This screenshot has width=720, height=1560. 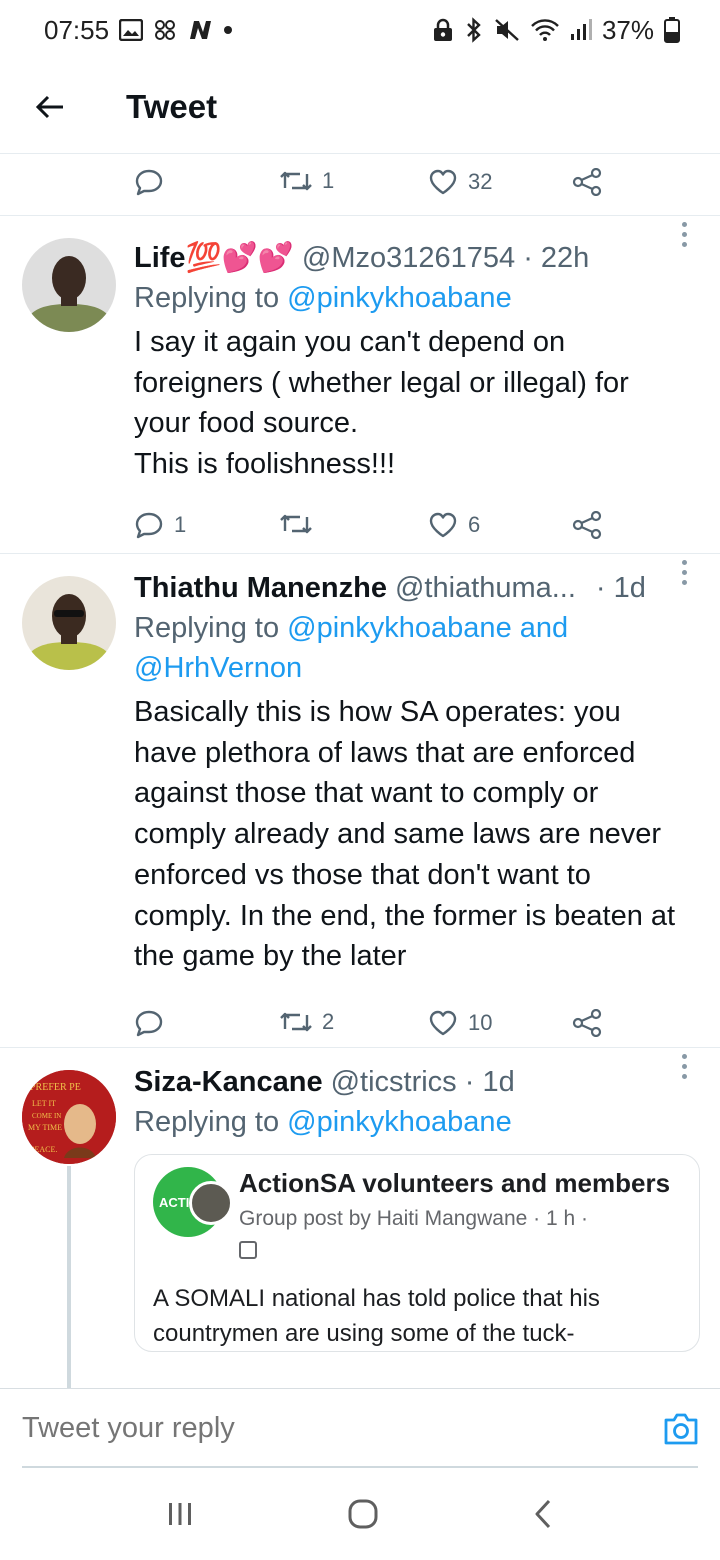 I want to click on status-left: 07:55, so click(x=138, y=30).